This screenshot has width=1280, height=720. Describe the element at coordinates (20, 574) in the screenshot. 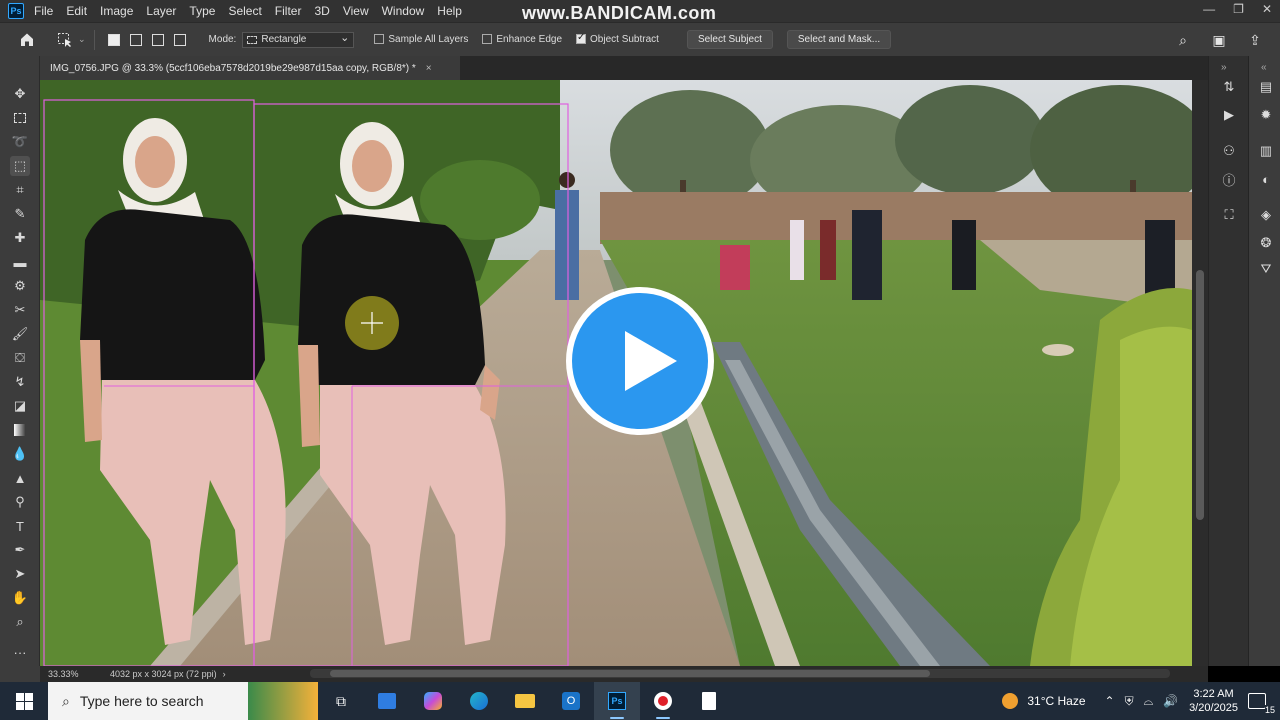

I see `path-selection-tool-icon: ➤` at that location.